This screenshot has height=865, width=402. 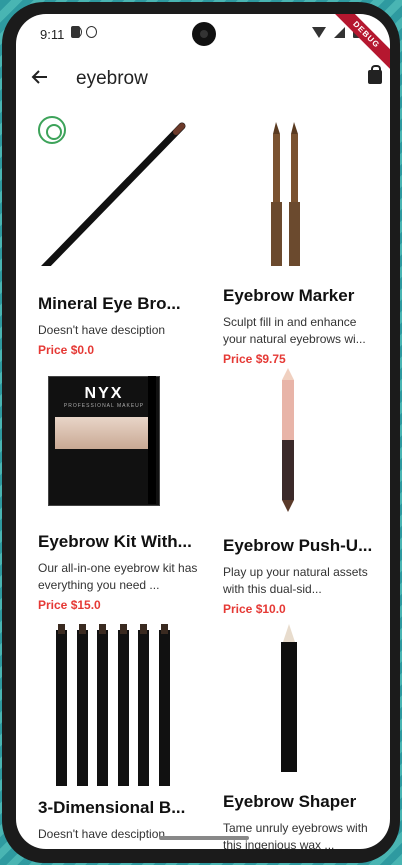 I want to click on sd-card-icon, so click(x=75, y=32).